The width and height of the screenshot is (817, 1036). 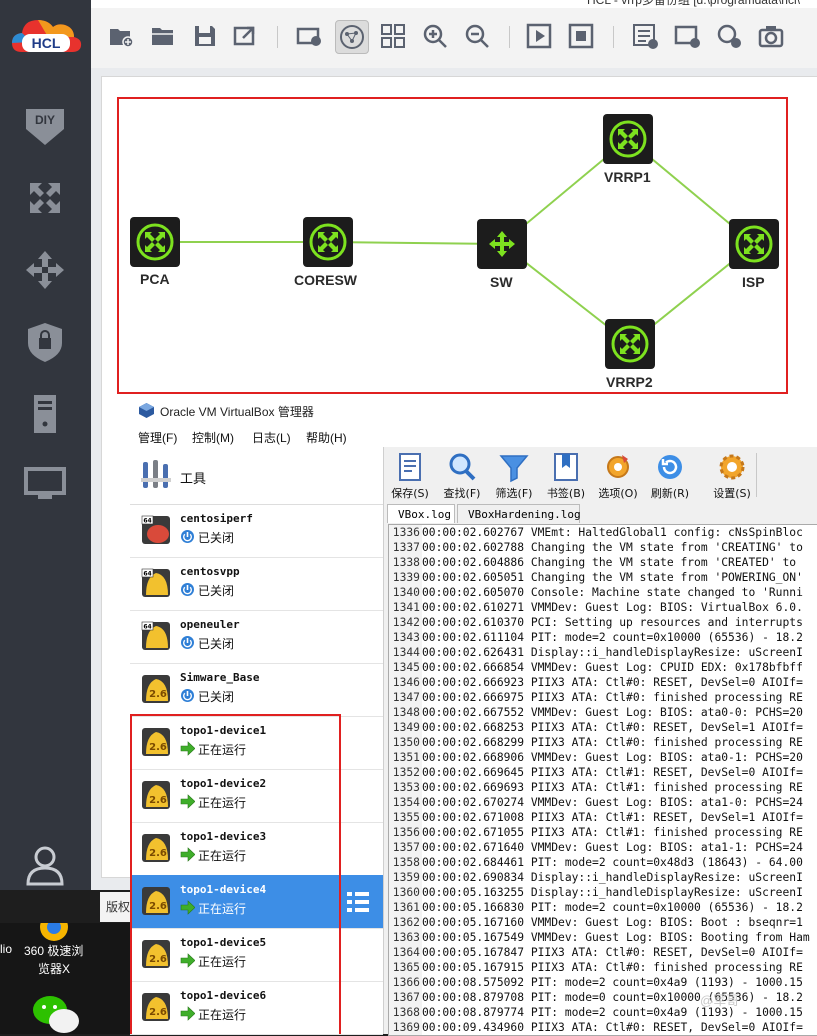 What do you see at coordinates (146, 410) in the screenshot?
I see `virtualbox-icon` at bounding box center [146, 410].